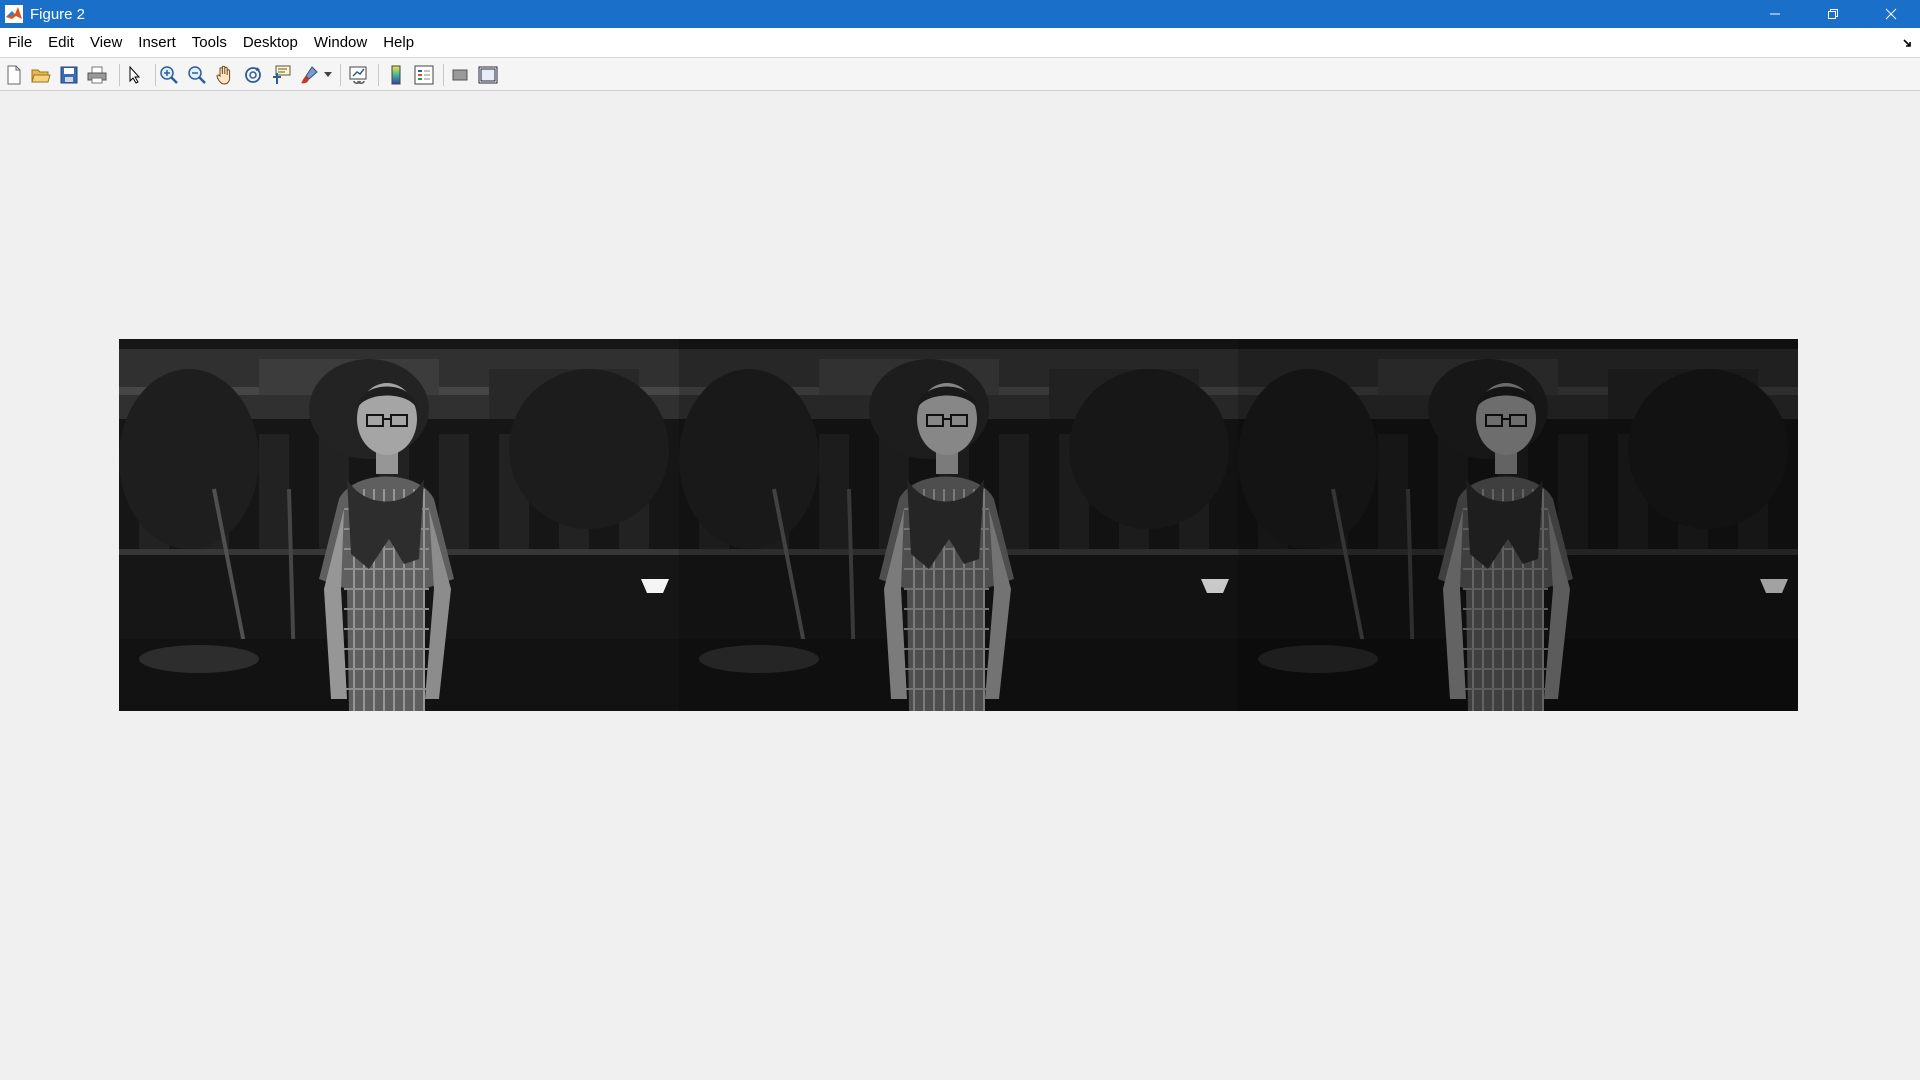  I want to click on edit-plot-arrow-icon, so click(135, 75).